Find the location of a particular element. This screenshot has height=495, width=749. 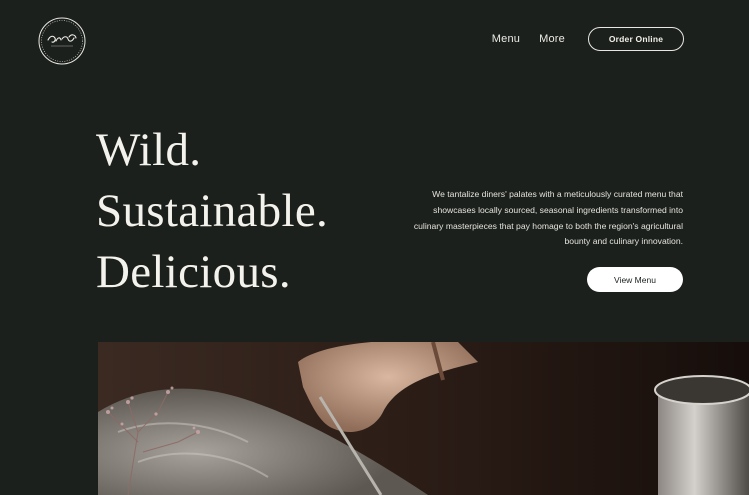

order-online-button: Order Online is located at coordinates (636, 39).